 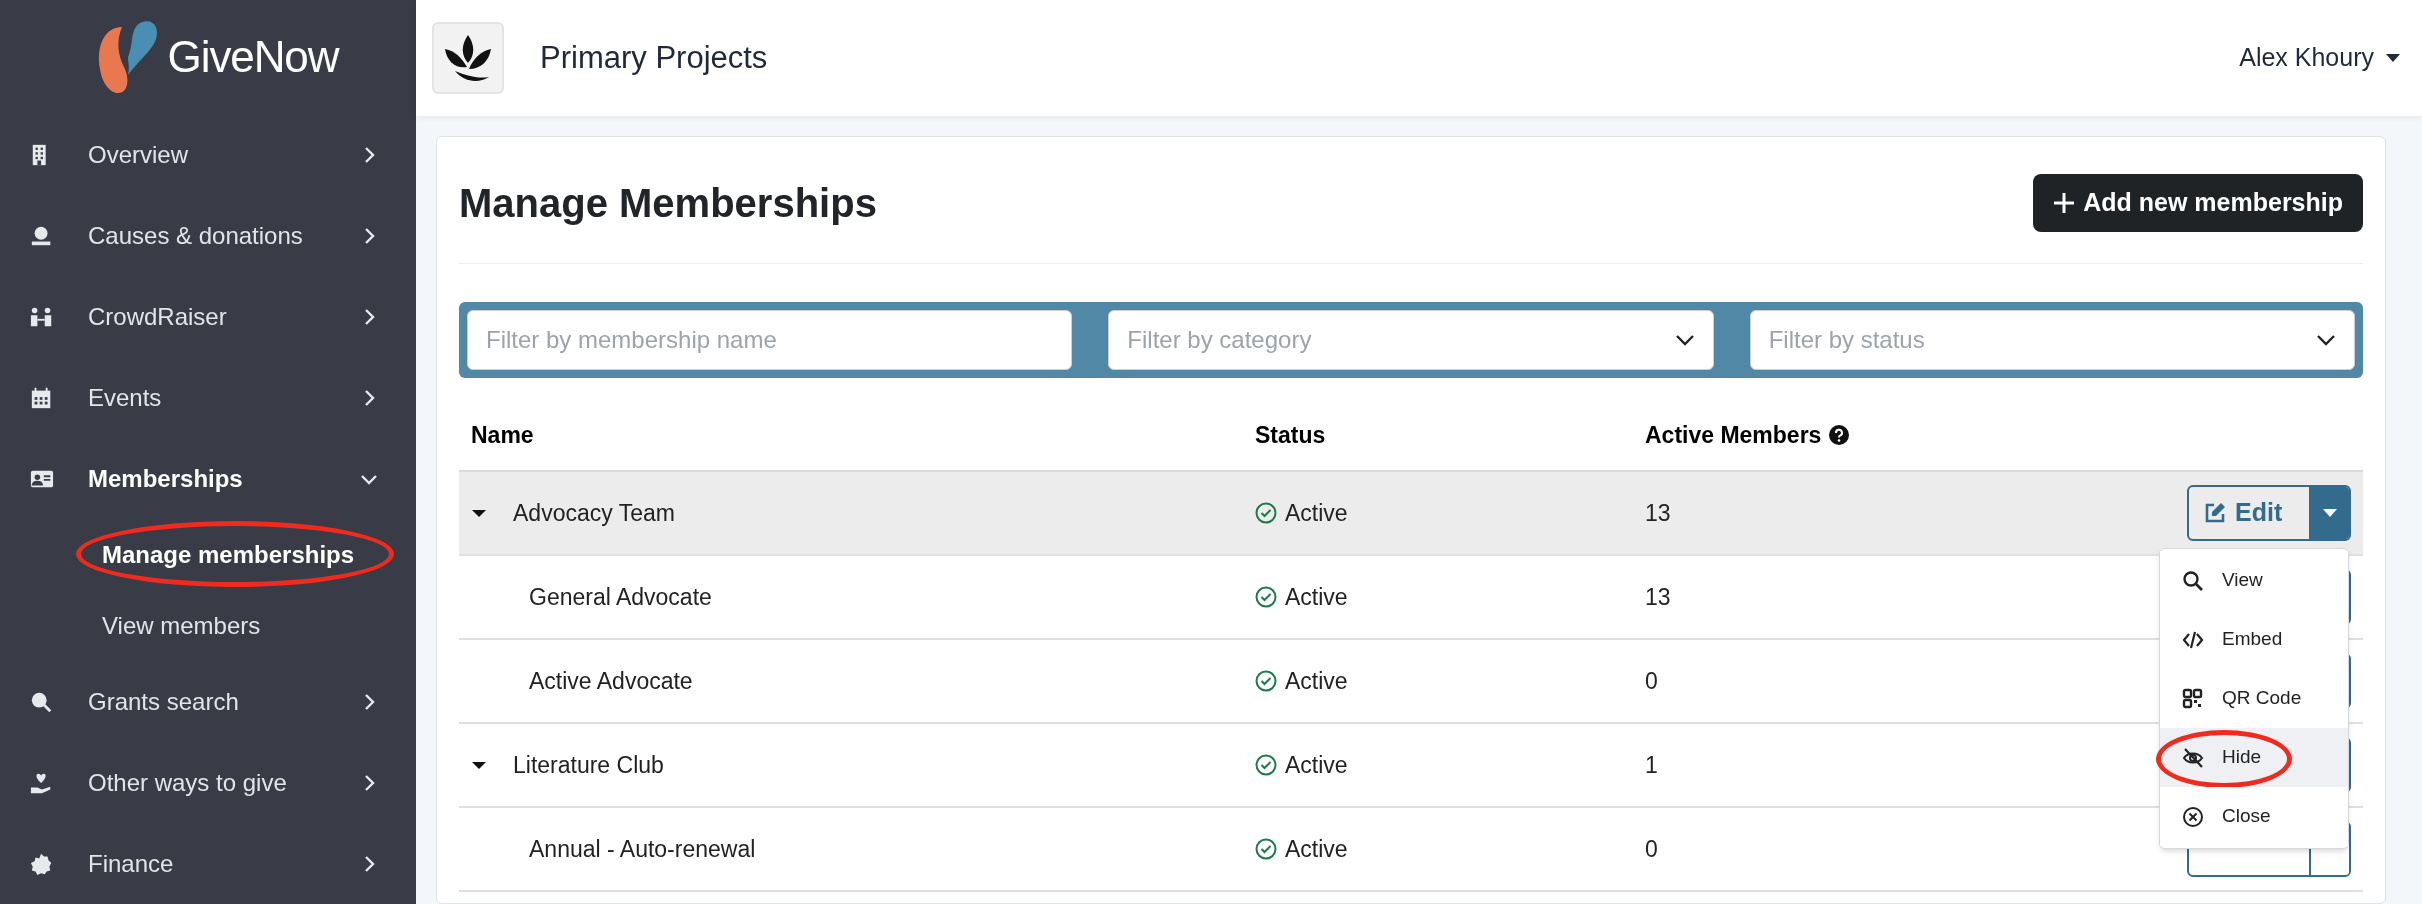 What do you see at coordinates (2254, 816) in the screenshot?
I see `menu-item: Close` at bounding box center [2254, 816].